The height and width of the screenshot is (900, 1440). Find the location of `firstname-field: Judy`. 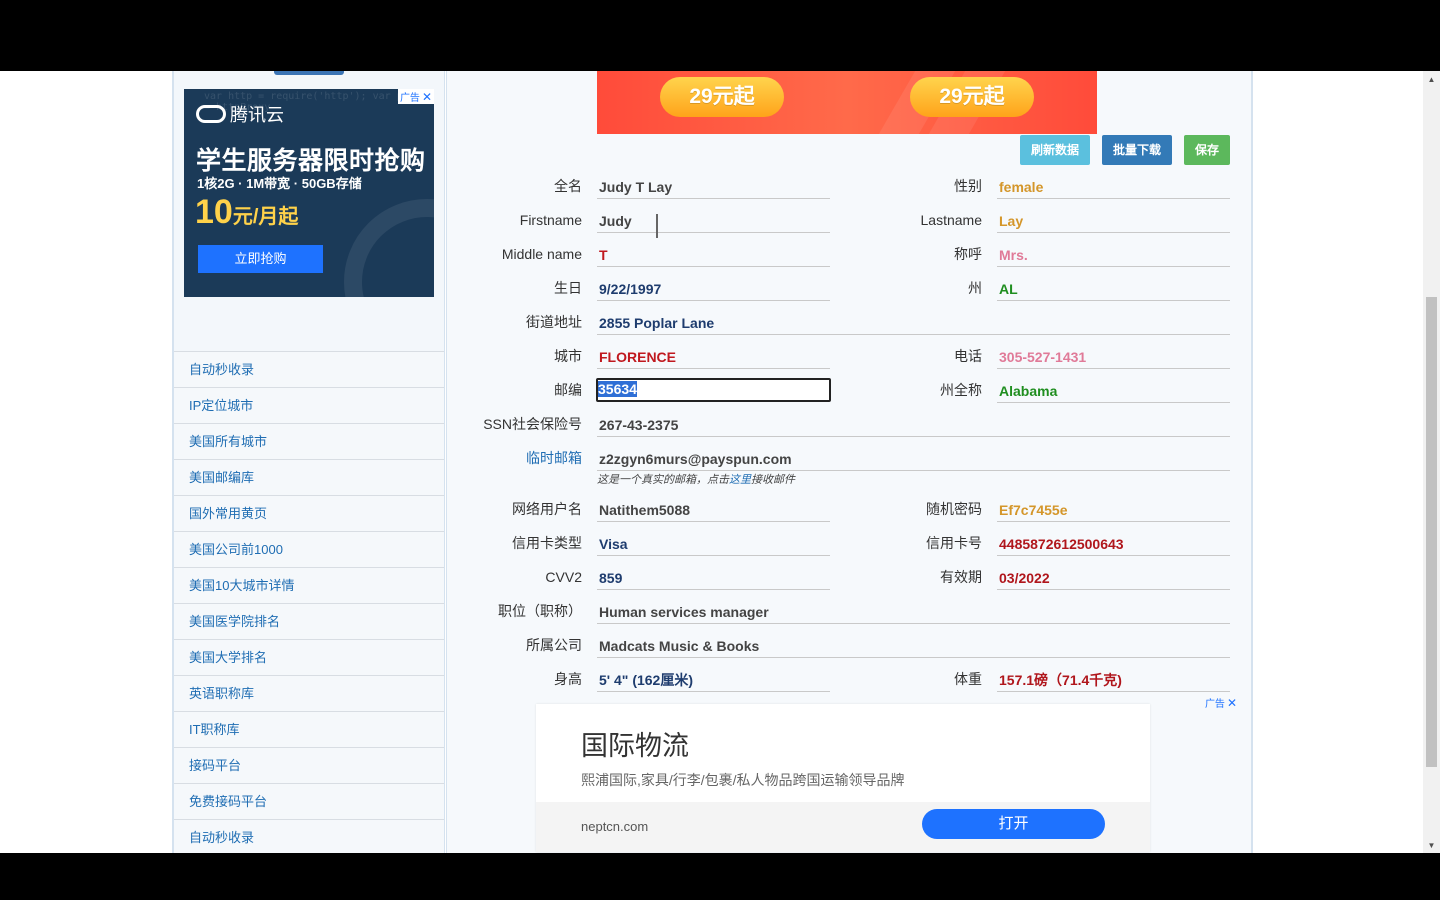

firstname-field: Judy is located at coordinates (713, 221).